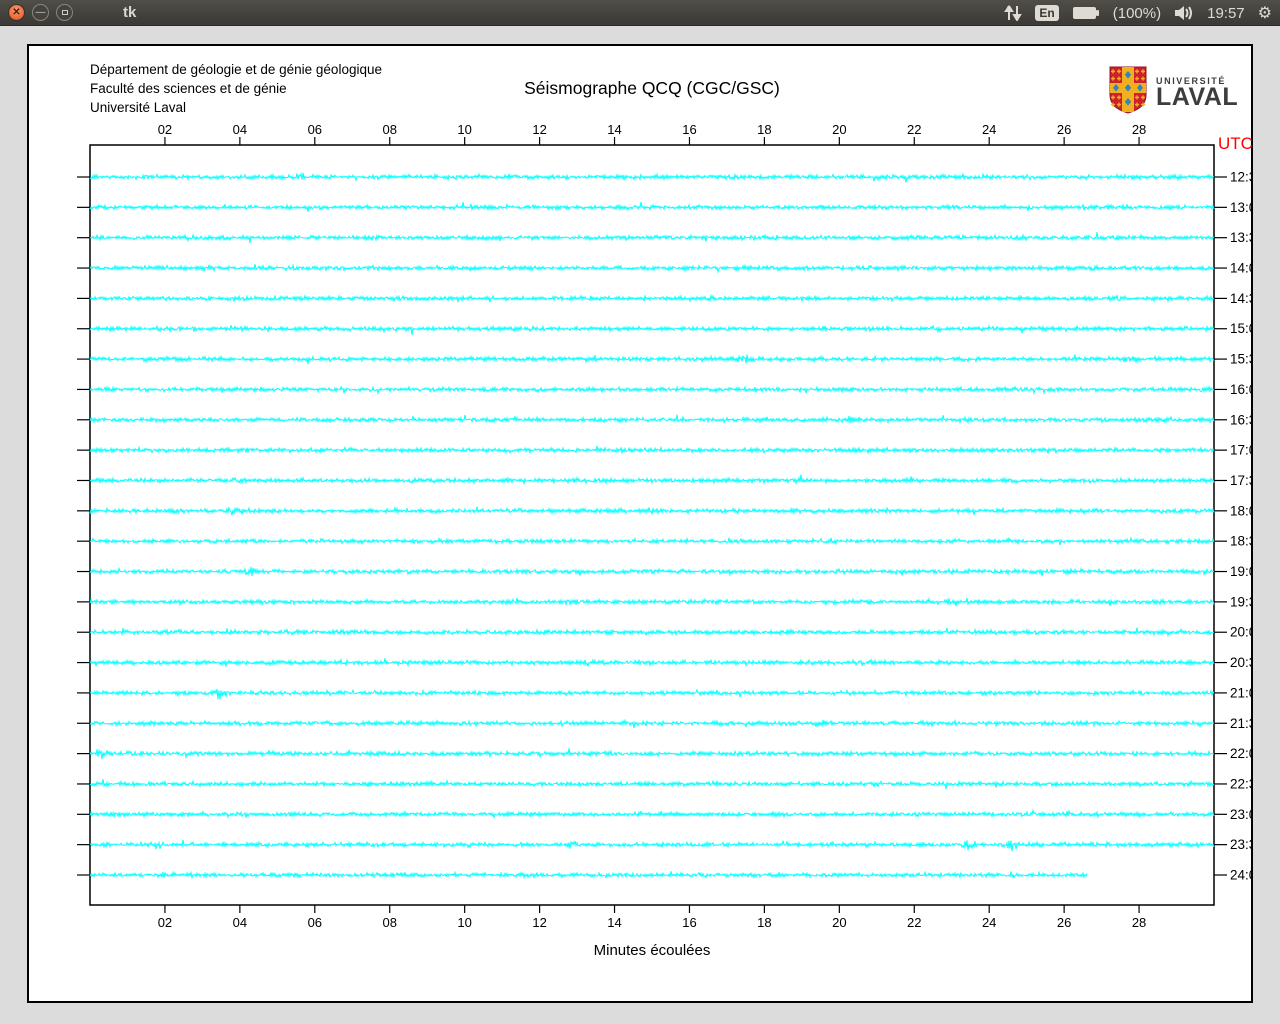 This screenshot has height=1024, width=1280. Describe the element at coordinates (1226, 13) in the screenshot. I see `clock: 19:57` at that location.